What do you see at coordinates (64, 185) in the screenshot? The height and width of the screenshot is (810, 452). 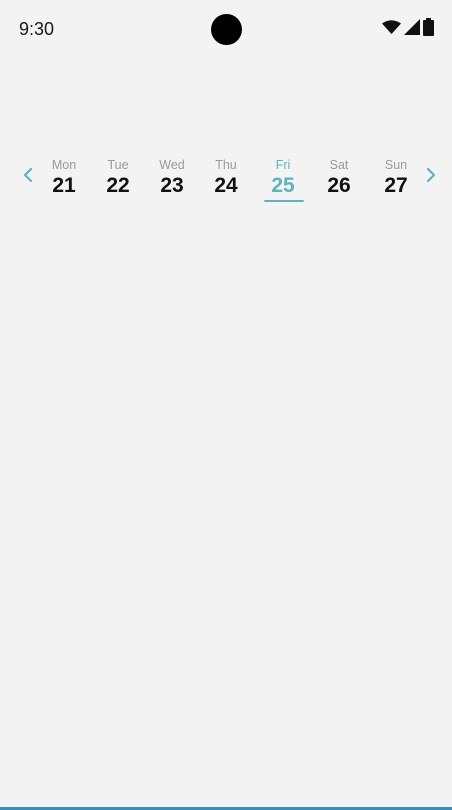 I see `day-number: 21` at bounding box center [64, 185].